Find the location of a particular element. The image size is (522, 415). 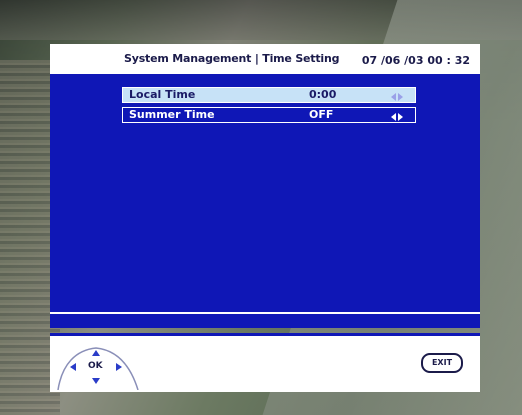

ok-label: OK is located at coordinates (95, 366).